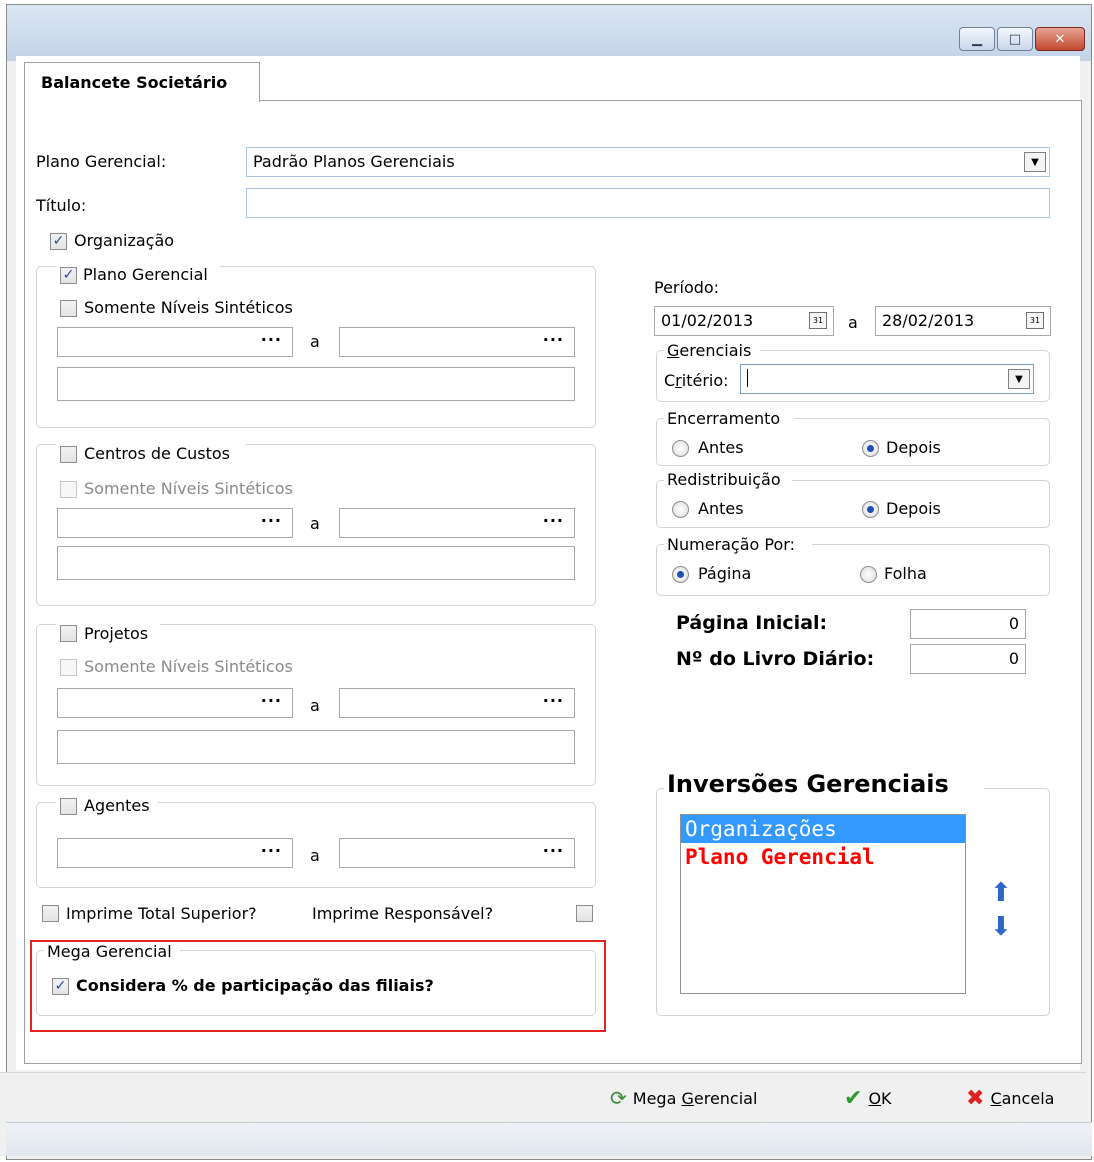 The width and height of the screenshot is (1094, 1162). Describe the element at coordinates (549, 1139) in the screenshot. I see `status-bar` at that location.